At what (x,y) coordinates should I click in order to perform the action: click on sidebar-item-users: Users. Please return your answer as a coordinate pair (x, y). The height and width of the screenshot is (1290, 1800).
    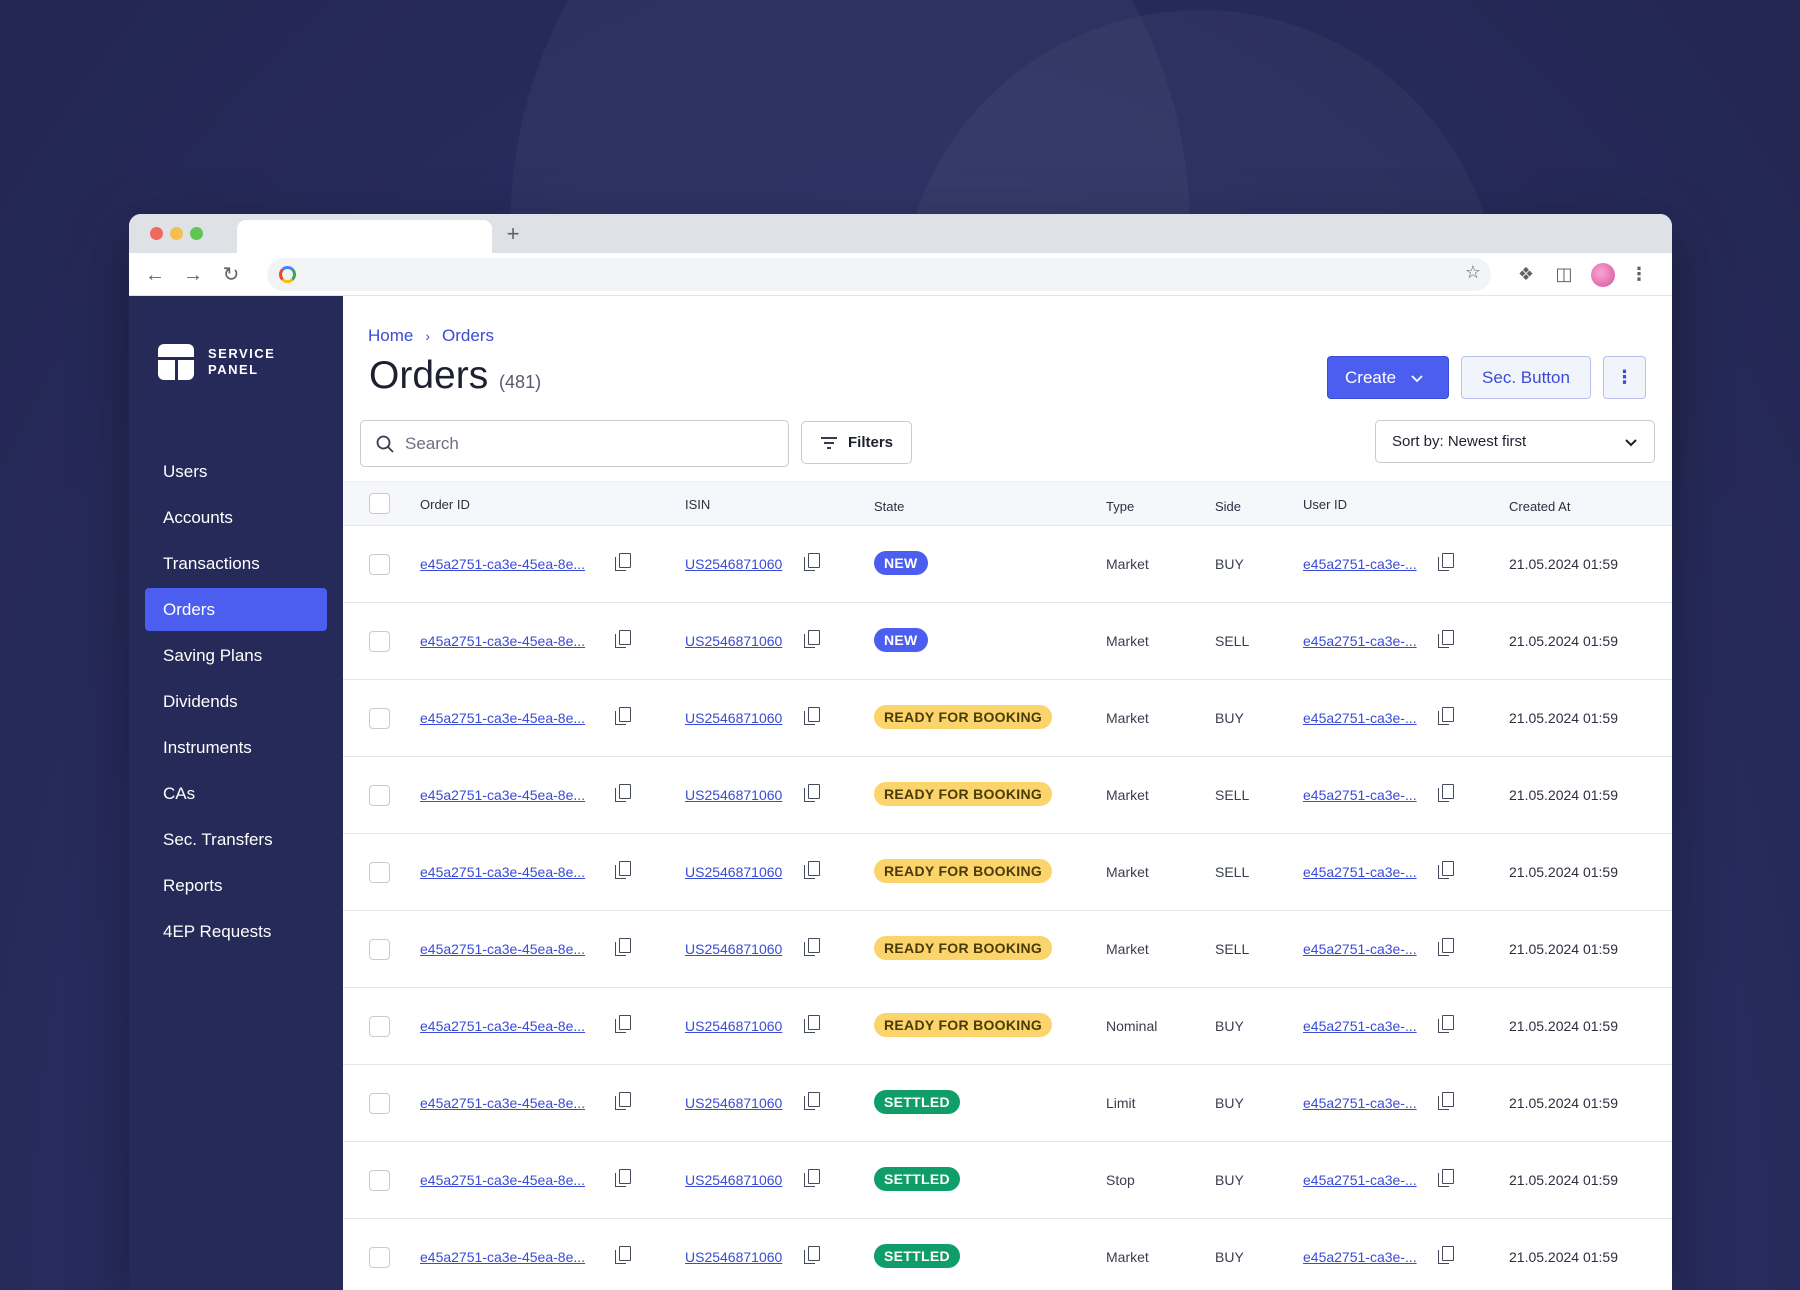
    Looking at the image, I should click on (236, 471).